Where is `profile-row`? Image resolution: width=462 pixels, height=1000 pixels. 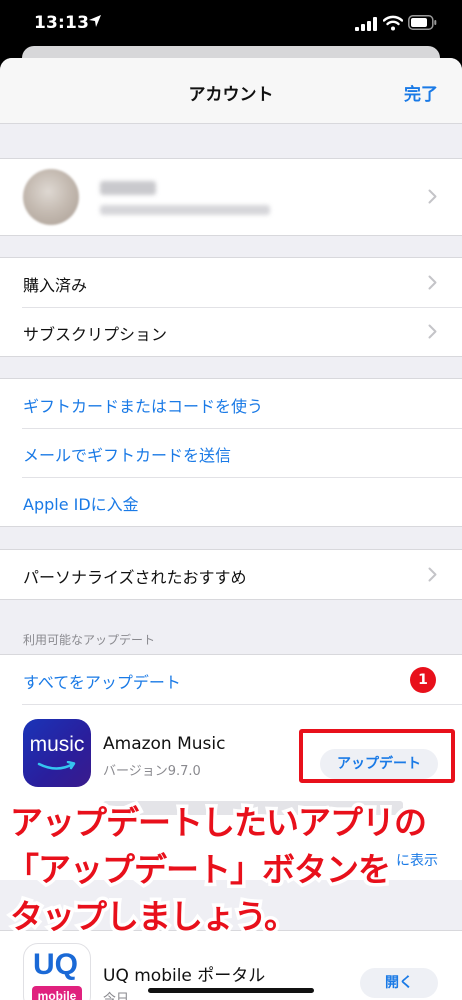 profile-row is located at coordinates (231, 197).